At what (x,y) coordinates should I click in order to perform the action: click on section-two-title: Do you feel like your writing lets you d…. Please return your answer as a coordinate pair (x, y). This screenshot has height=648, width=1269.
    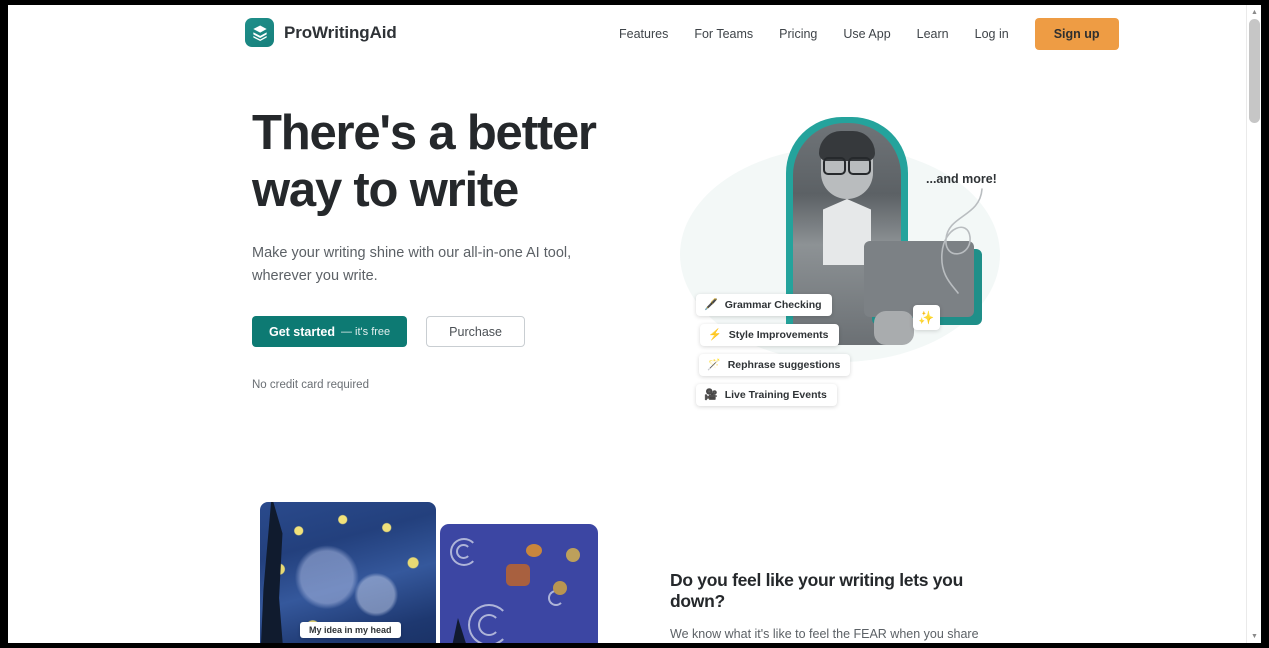
    Looking at the image, I should click on (816, 590).